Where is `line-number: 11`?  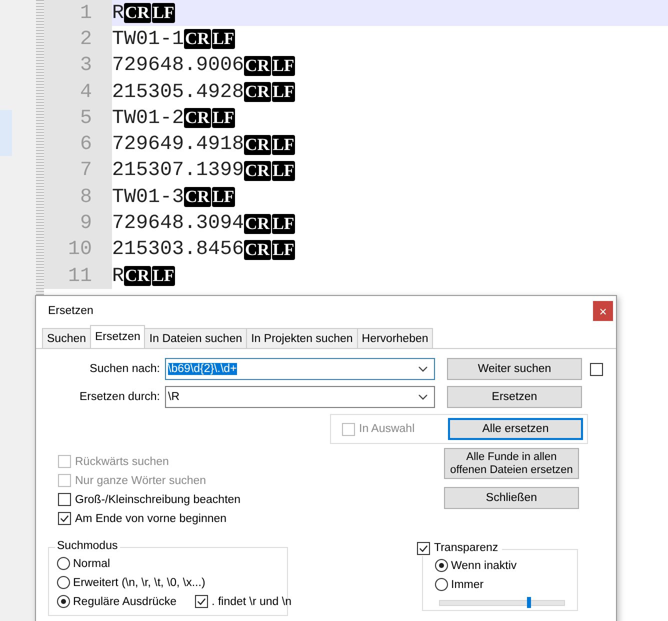
line-number: 11 is located at coordinates (78, 276).